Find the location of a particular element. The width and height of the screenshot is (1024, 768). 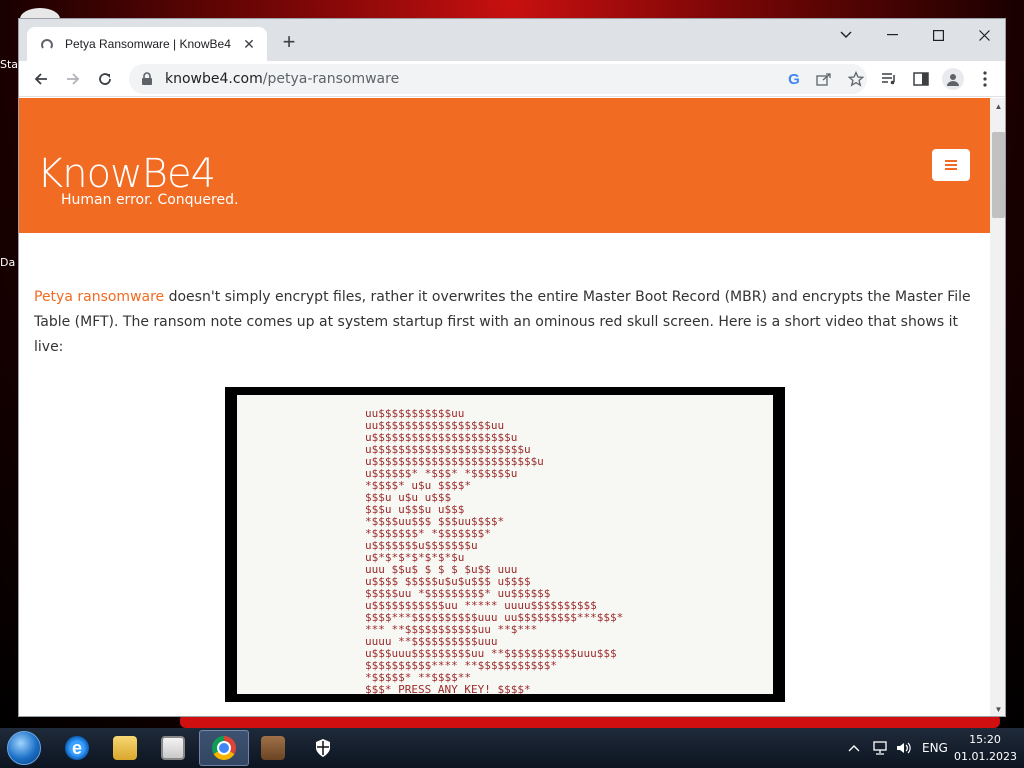

language-indicator: ENG is located at coordinates (935, 748).